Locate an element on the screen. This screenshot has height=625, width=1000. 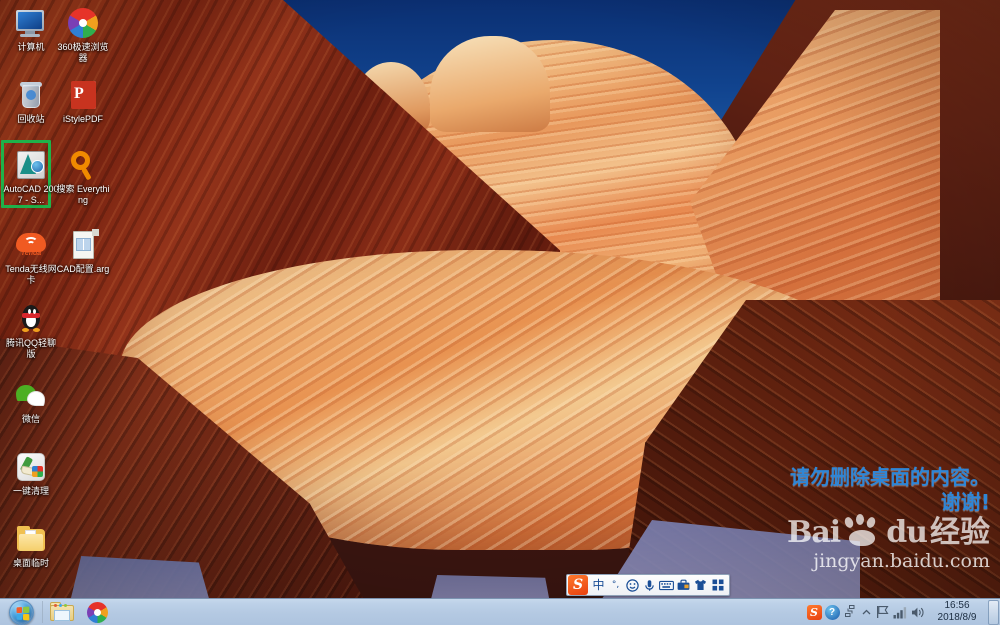
desktop-icon-label: 一键清理 is located at coordinates (30, 491).